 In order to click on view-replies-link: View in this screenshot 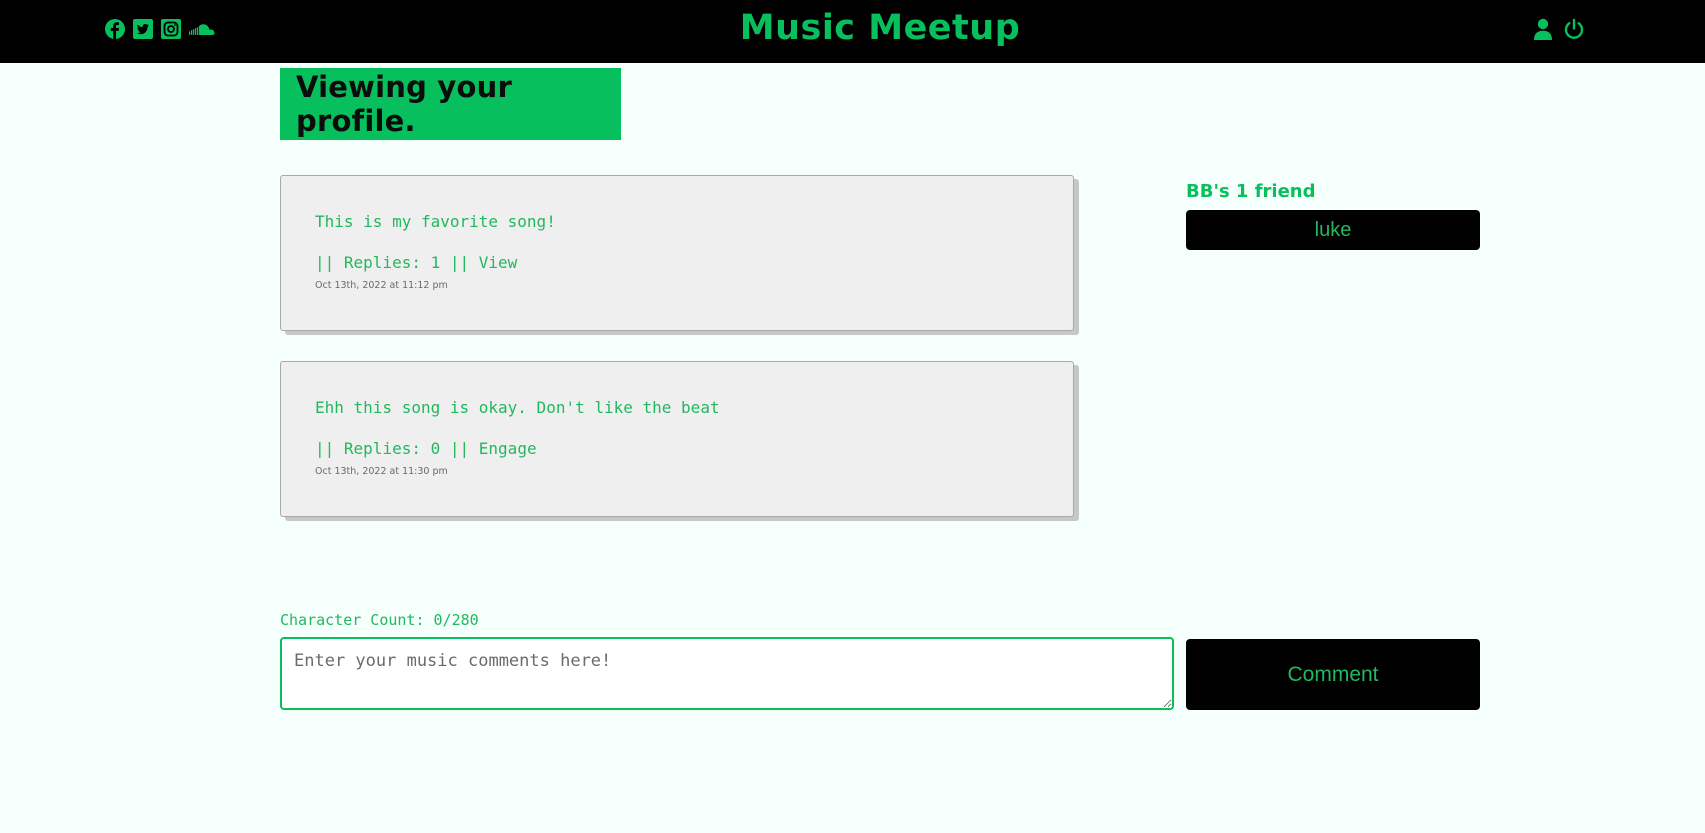, I will do `click(498, 262)`.